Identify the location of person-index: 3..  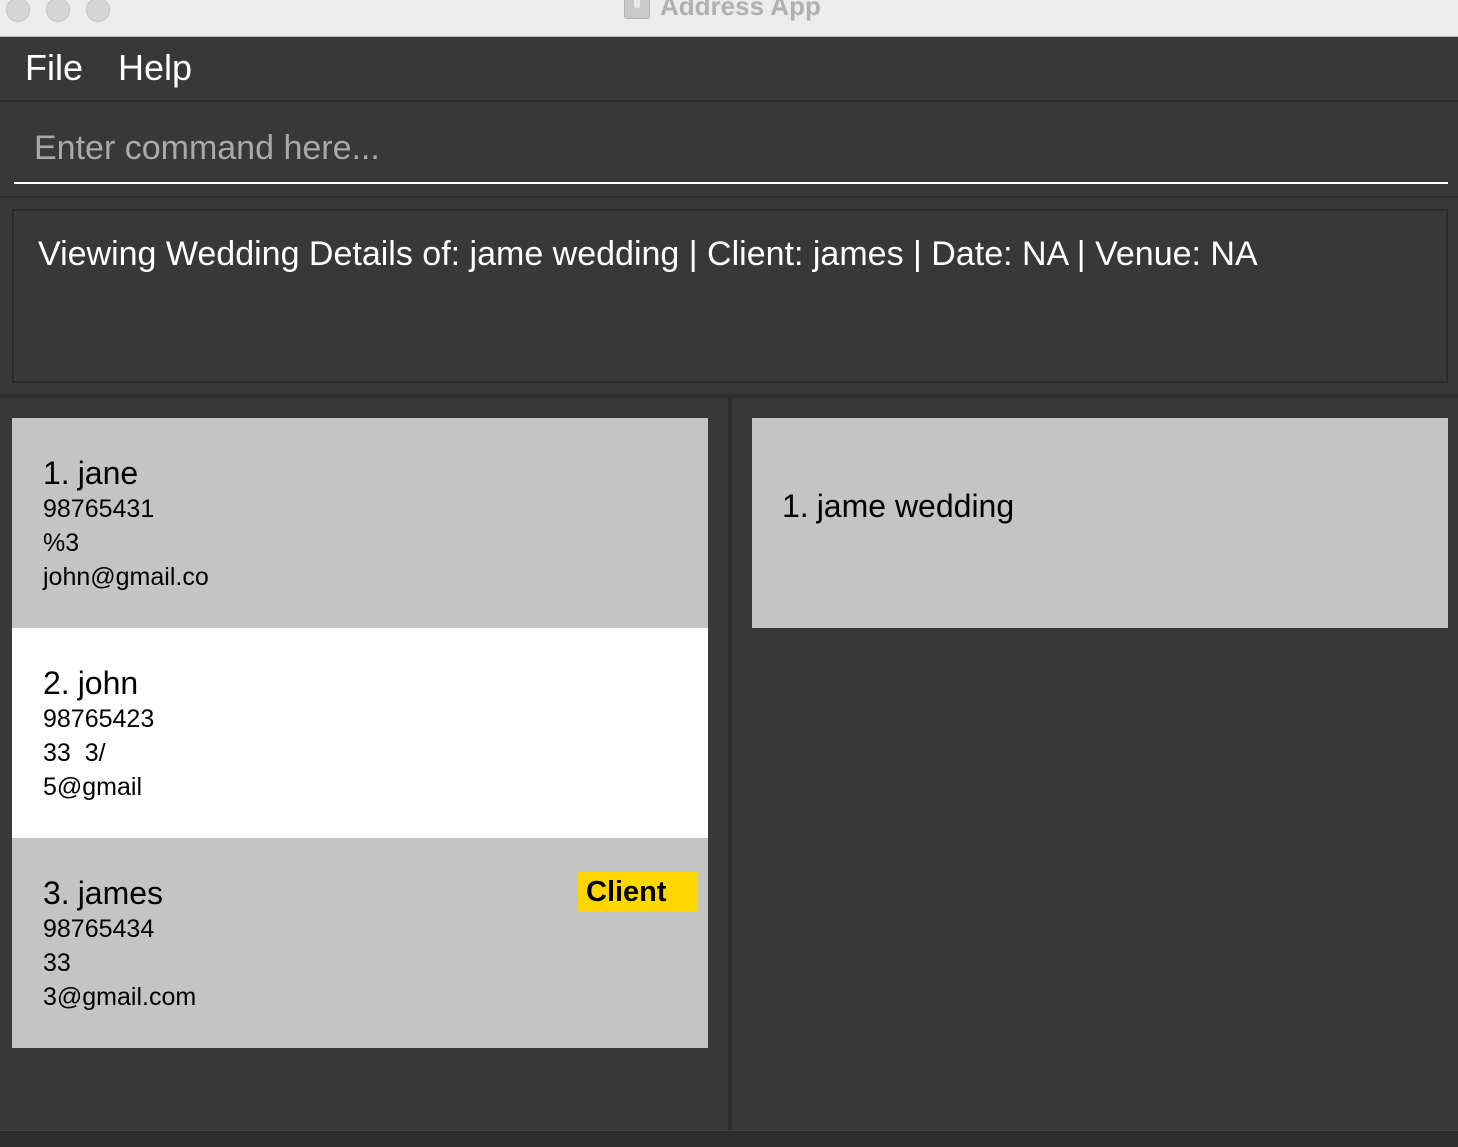
(56, 893).